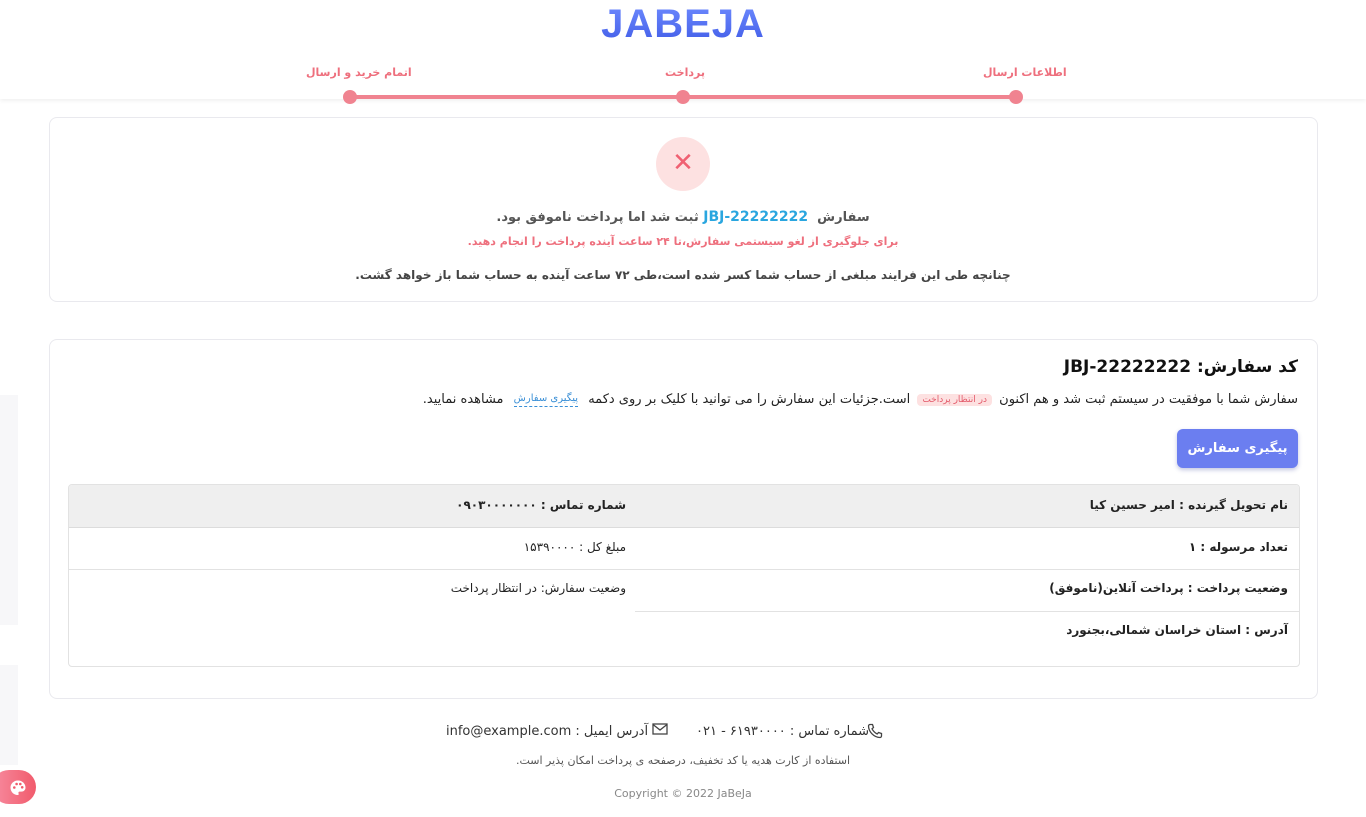 This screenshot has height=817, width=1366. Describe the element at coordinates (685, 72) in the screenshot. I see `step-label-payment: پرداخت` at that location.